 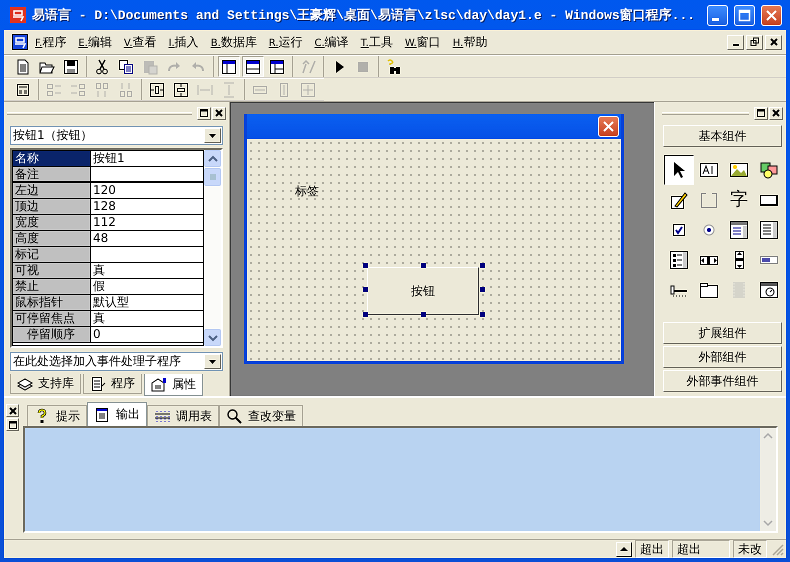 What do you see at coordinates (709, 200) in the screenshot?
I see `frame-icon` at bounding box center [709, 200].